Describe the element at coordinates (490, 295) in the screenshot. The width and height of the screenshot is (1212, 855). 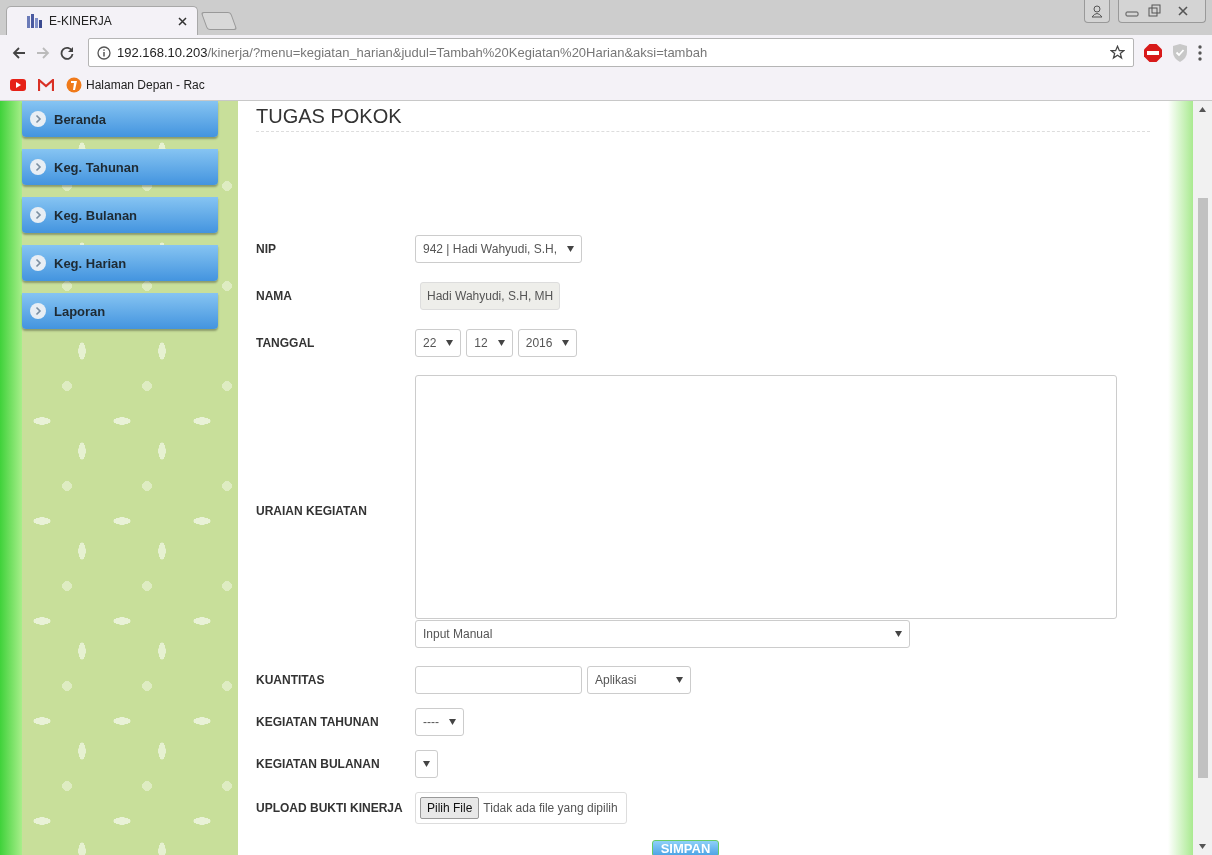
I see `name-field: Hadi Wahyudi, S.H, MH` at that location.